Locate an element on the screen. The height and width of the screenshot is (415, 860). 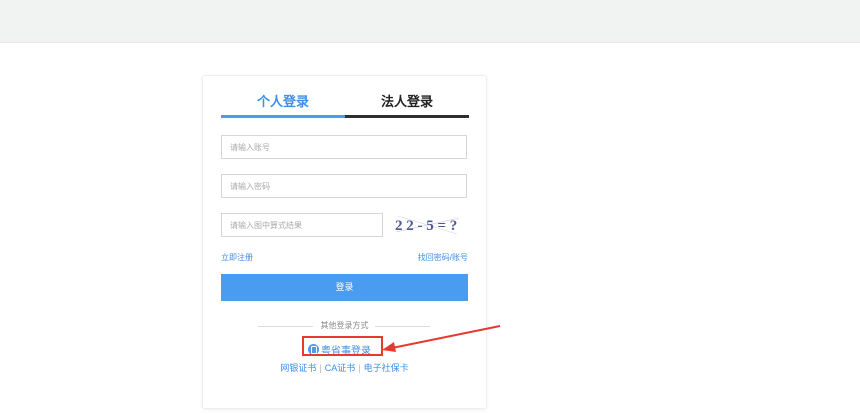
bank-cert-link: 网银证书 is located at coordinates (298, 368).